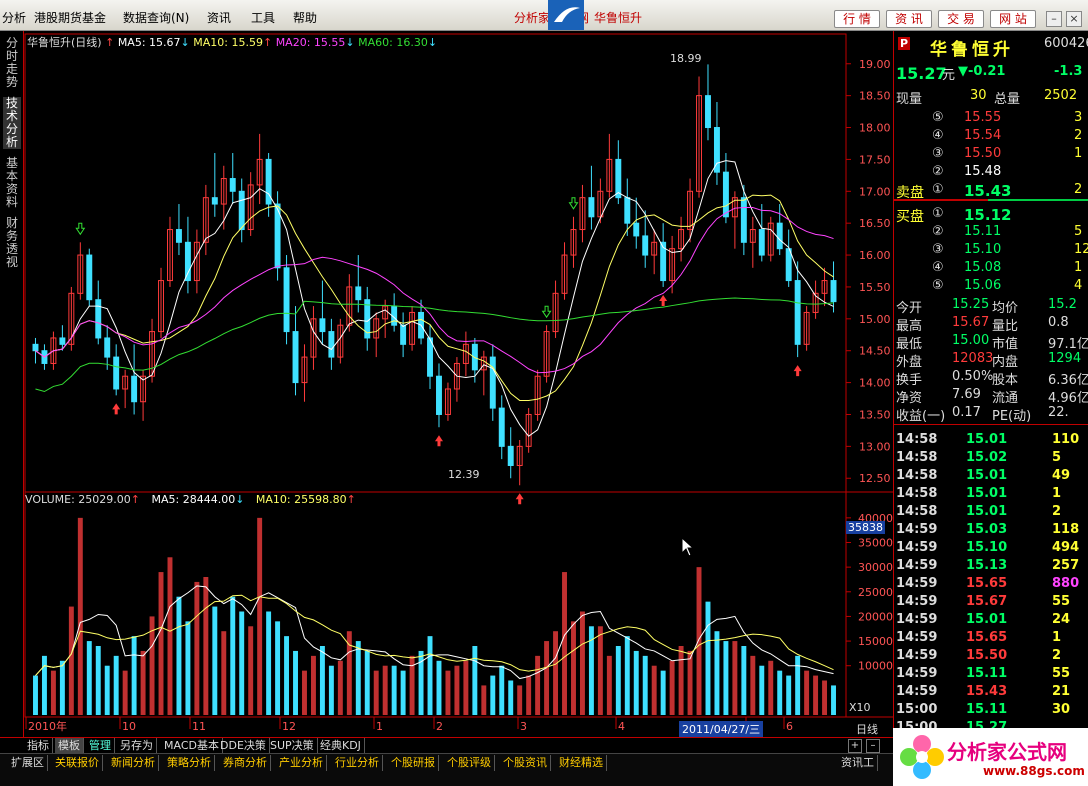 The height and width of the screenshot is (786, 1088). What do you see at coordinates (875, 319) in the screenshot?
I see `price-axis-label: 15.00` at bounding box center [875, 319].